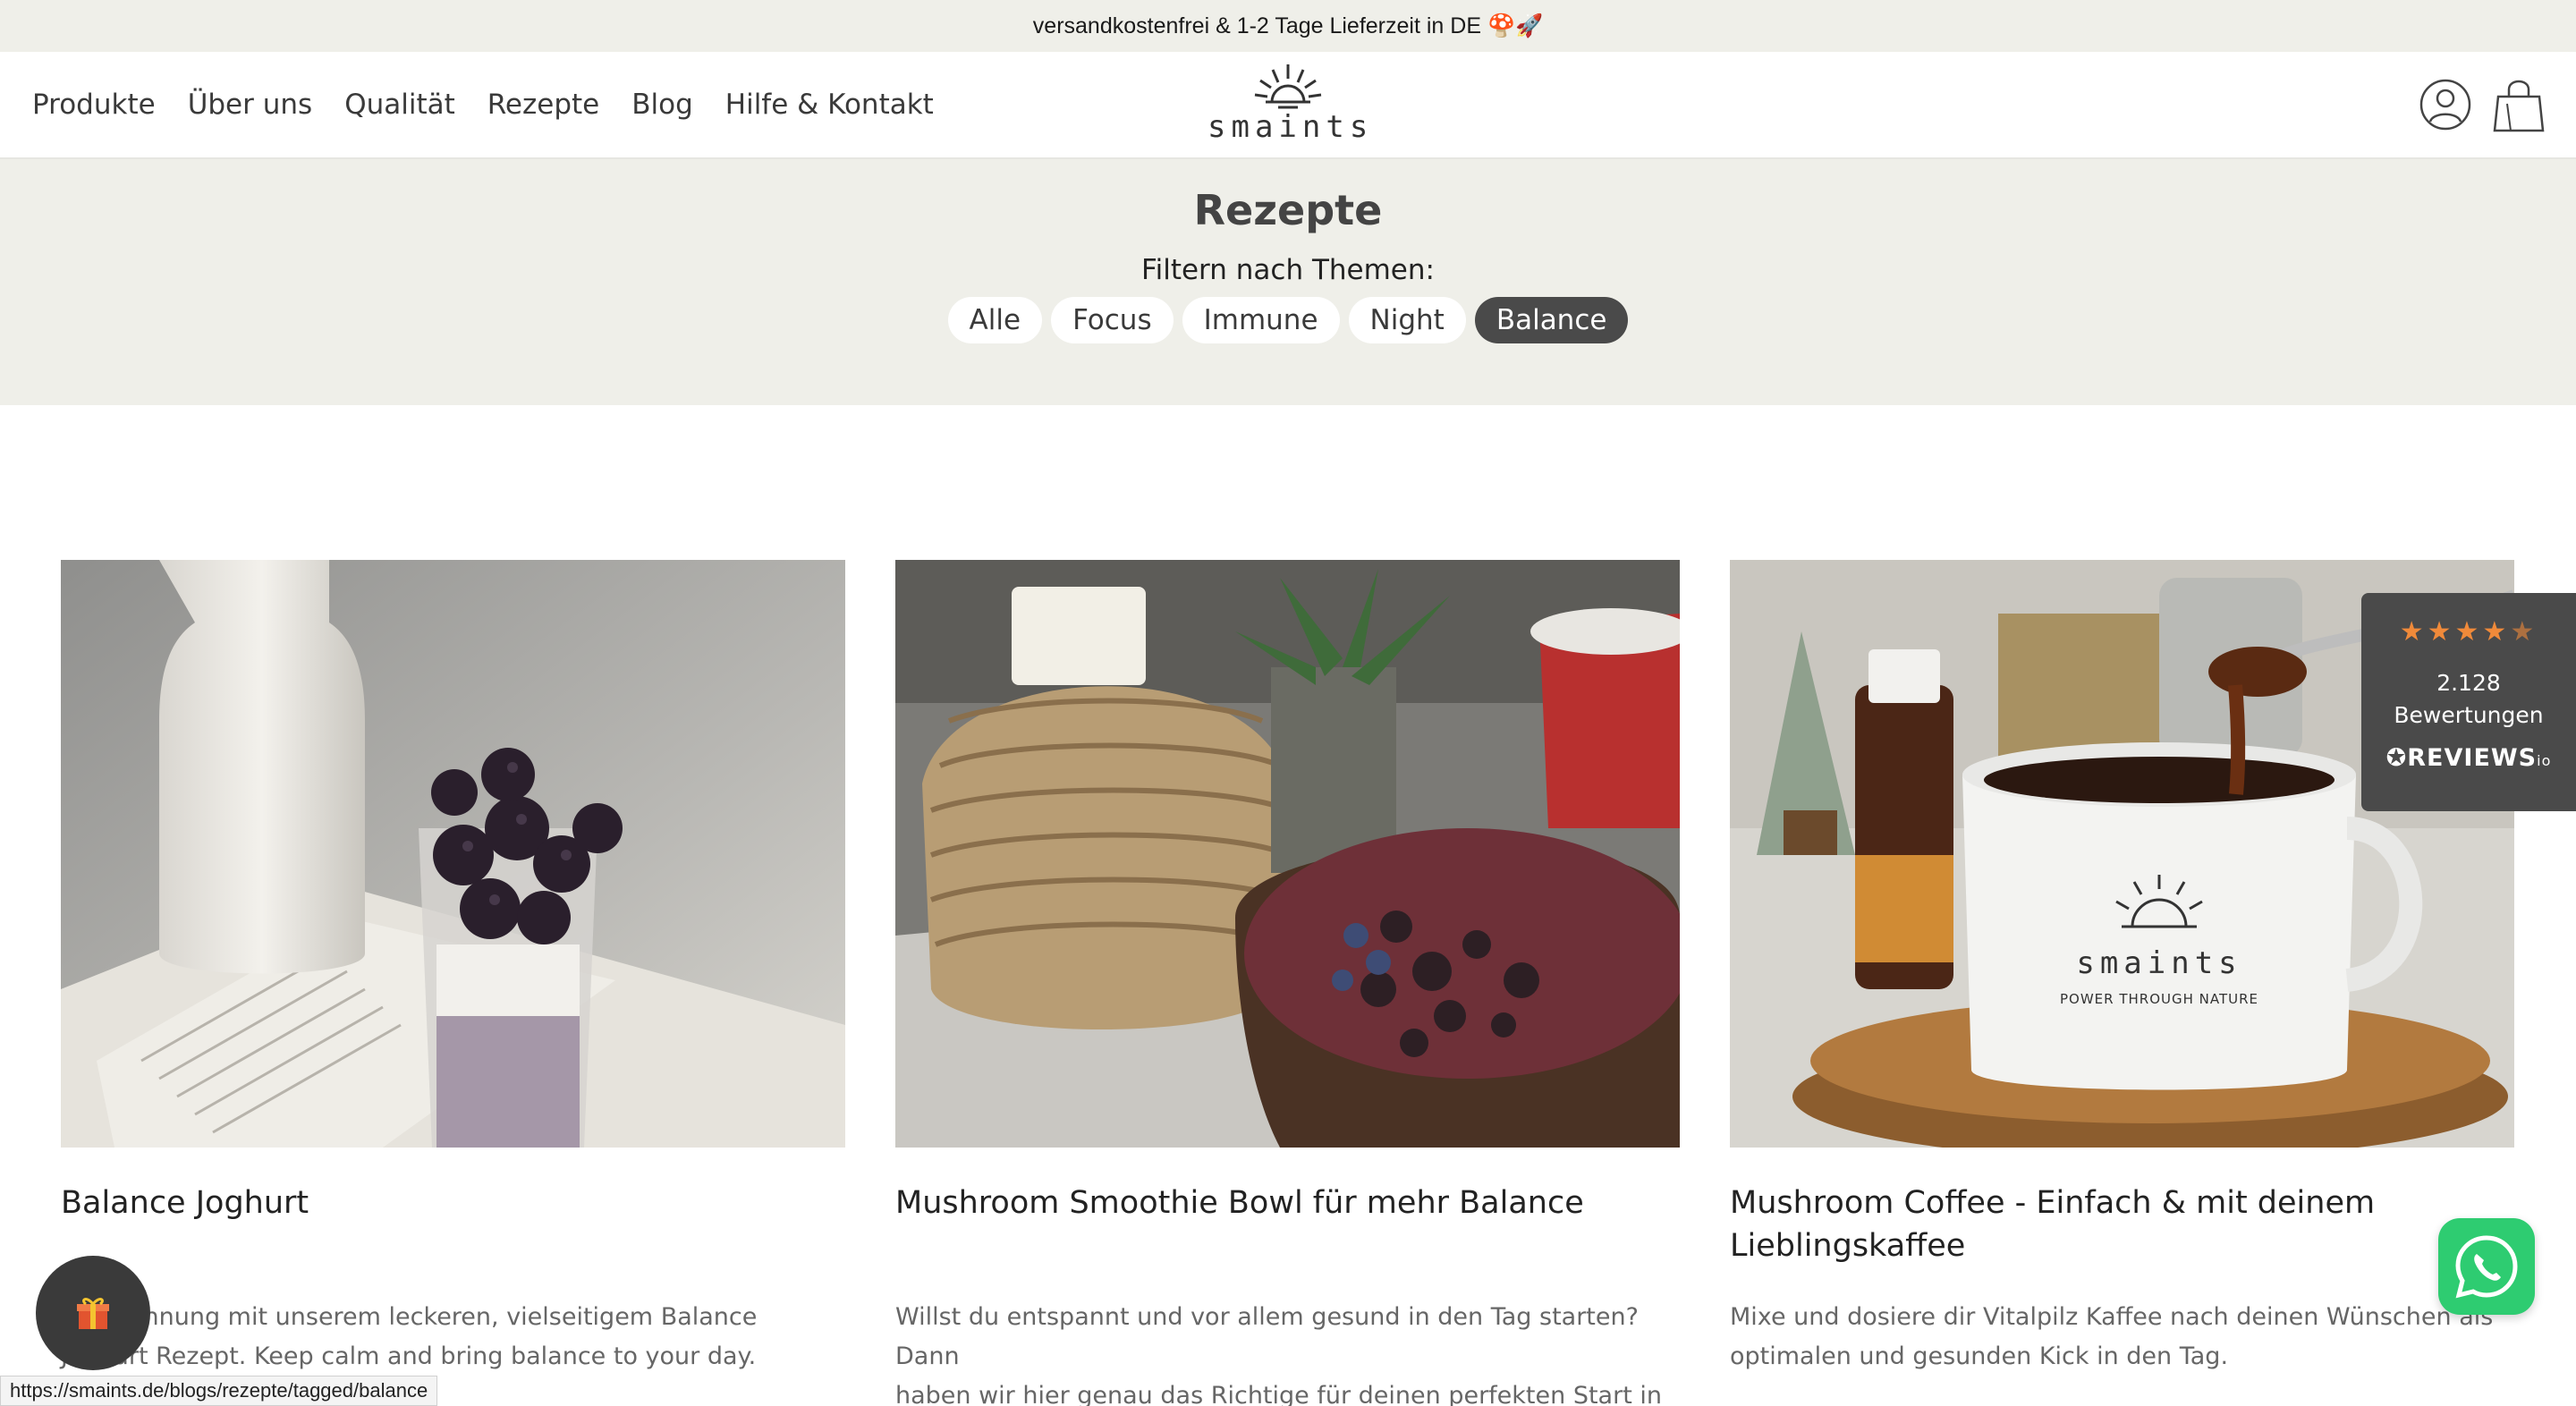  What do you see at coordinates (1287, 1240) in the screenshot?
I see `recipe-title: Mushroom Smoothie Bowl für mehr Balance` at bounding box center [1287, 1240].